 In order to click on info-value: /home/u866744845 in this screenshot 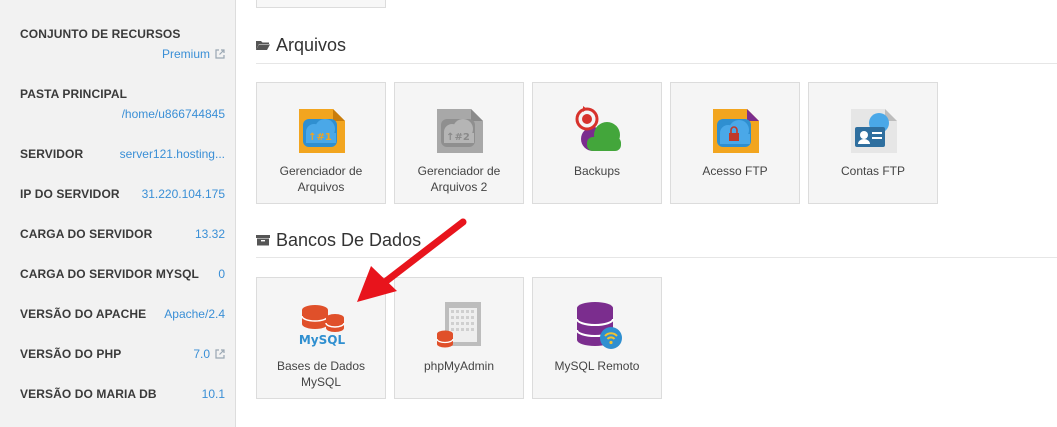, I will do `click(173, 114)`.